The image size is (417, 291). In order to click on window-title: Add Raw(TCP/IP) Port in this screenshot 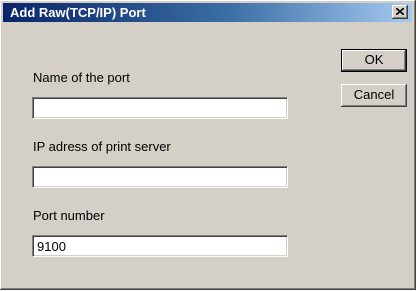, I will do `click(78, 12)`.